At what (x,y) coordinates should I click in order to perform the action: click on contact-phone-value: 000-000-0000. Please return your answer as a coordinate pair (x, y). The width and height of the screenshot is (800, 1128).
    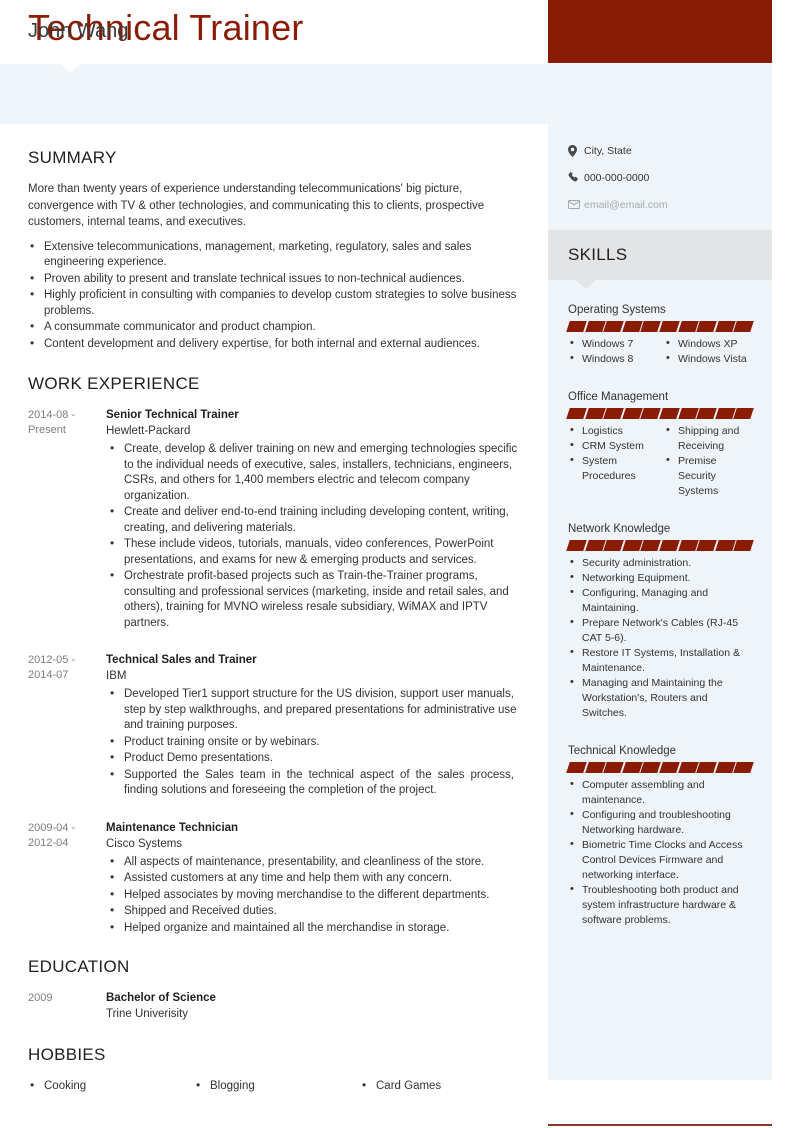
    Looking at the image, I should click on (617, 177).